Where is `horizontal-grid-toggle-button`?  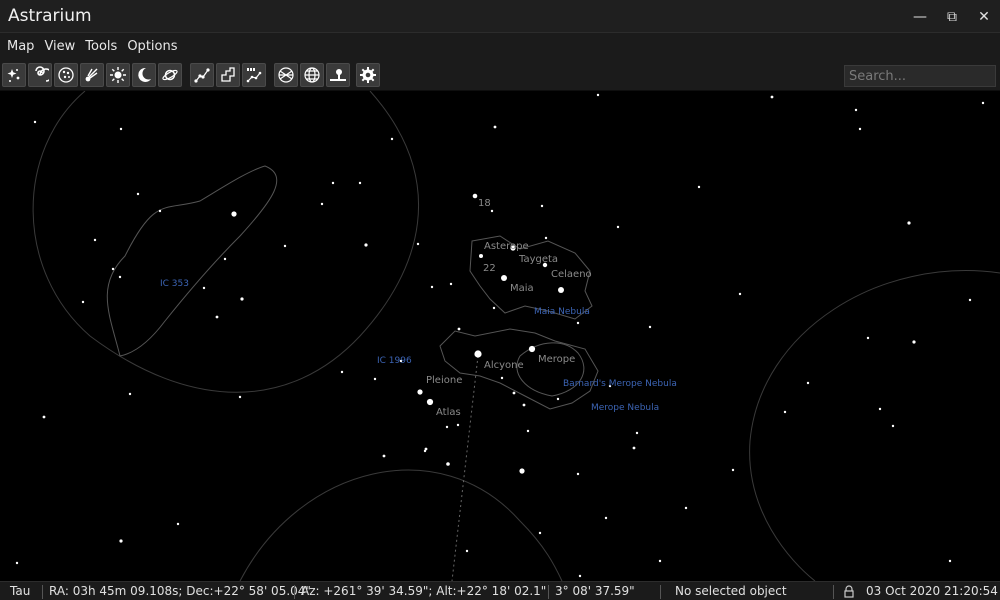
horizontal-grid-toggle-button is located at coordinates (312, 75).